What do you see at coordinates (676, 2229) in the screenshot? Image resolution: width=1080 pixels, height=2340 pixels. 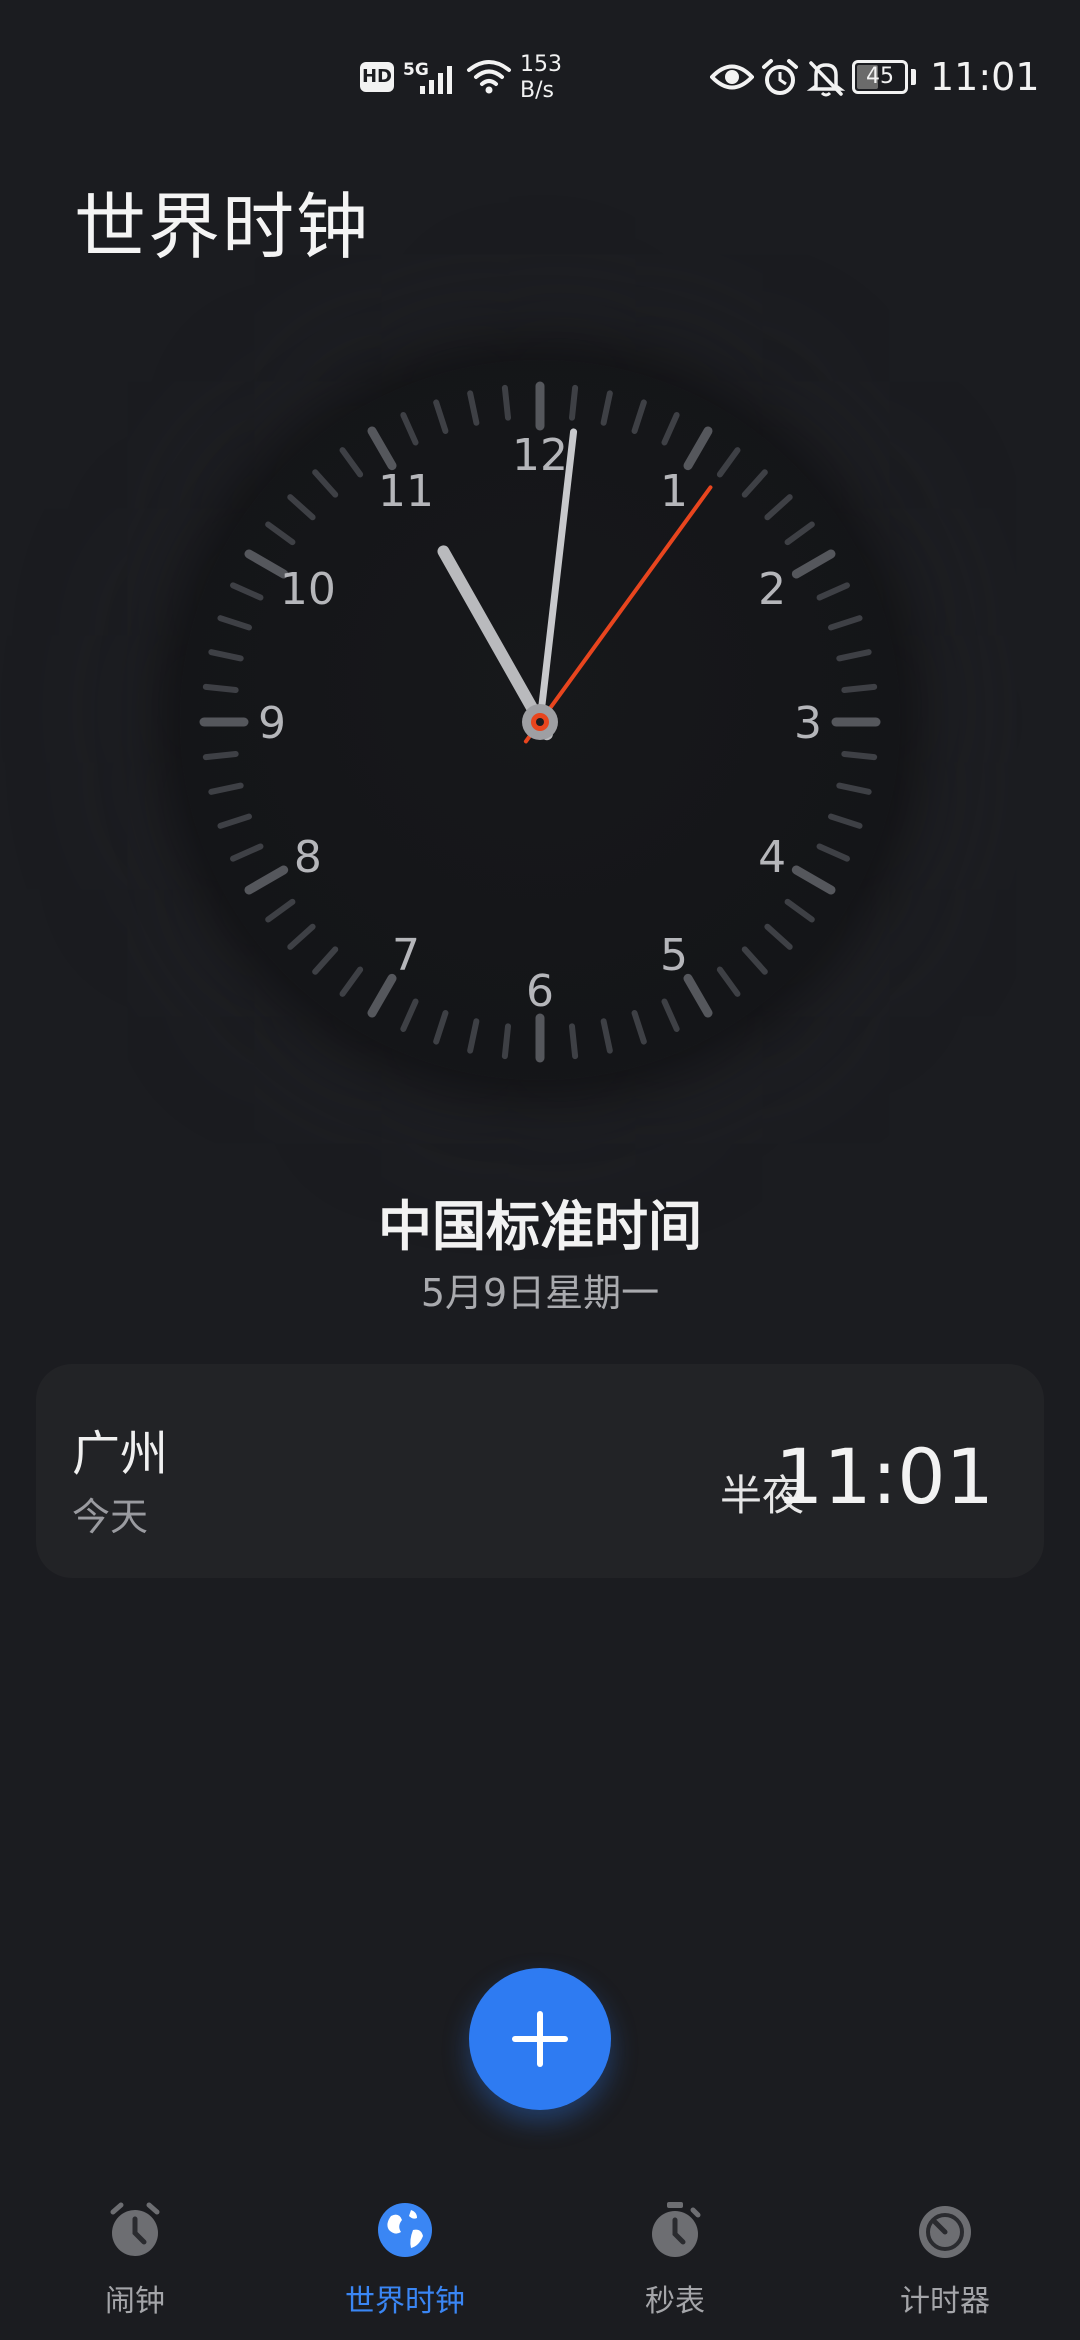 I see `stopwatch-icon` at bounding box center [676, 2229].